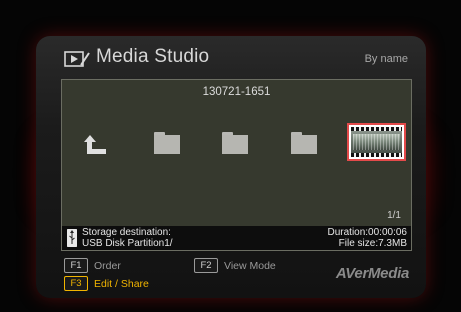 Image resolution: width=461 pixels, height=312 pixels. What do you see at coordinates (394, 215) in the screenshot?
I see `page-indicator: 1/1` at bounding box center [394, 215].